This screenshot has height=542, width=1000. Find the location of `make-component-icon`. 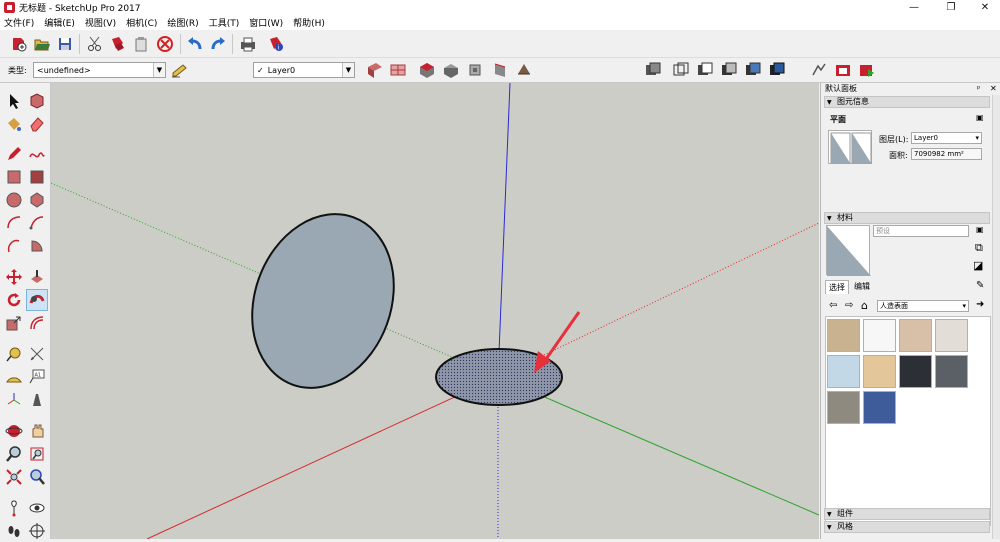

make-component-icon is located at coordinates (37, 101).